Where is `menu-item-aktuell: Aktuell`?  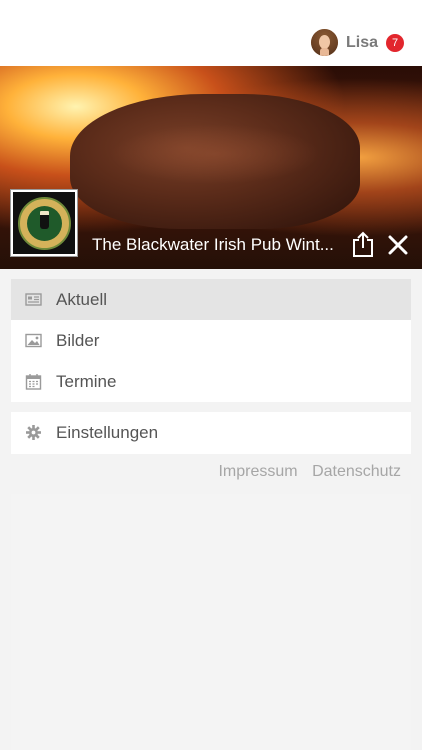 menu-item-aktuell: Aktuell is located at coordinates (211, 299).